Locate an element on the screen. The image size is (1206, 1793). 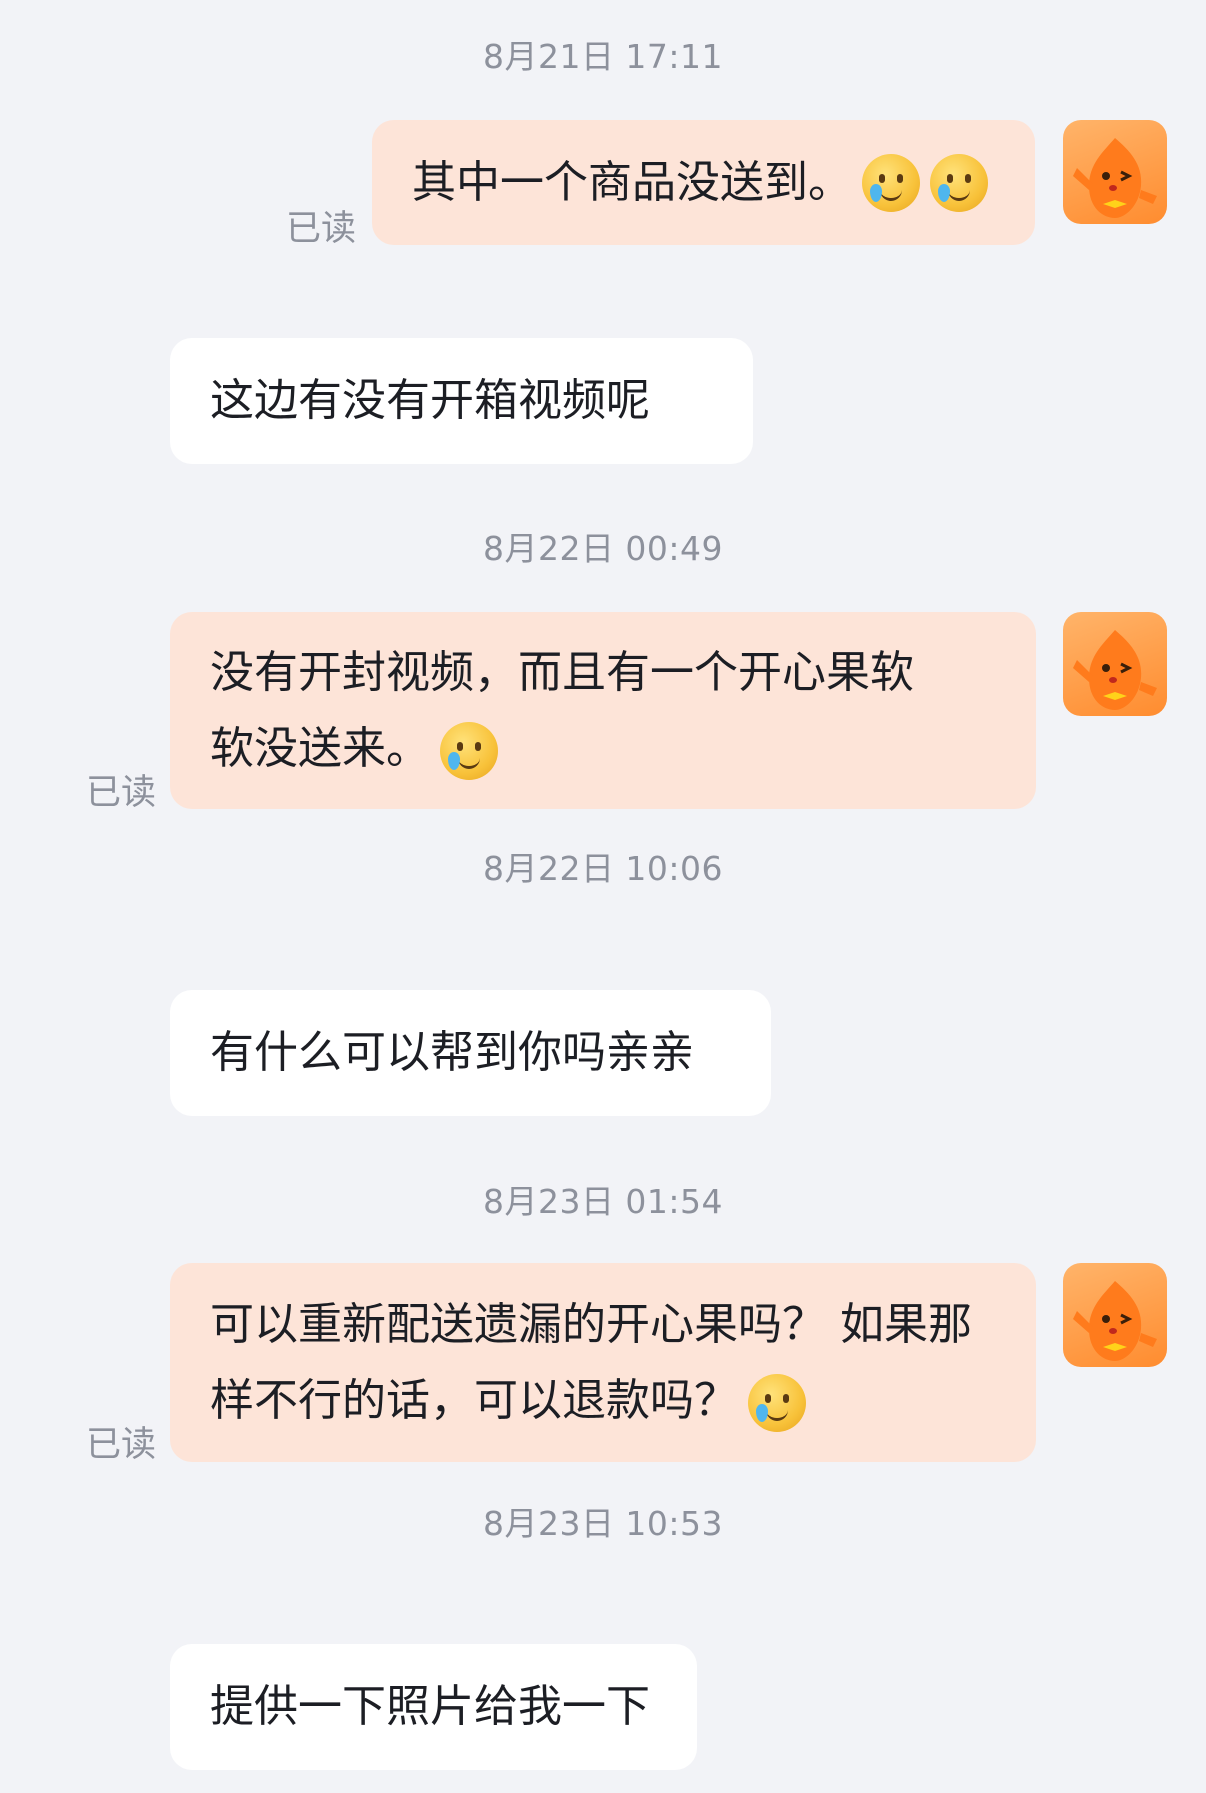
message-text: 没有开封视频，而且有一个开心果软软没送来。 is located at coordinates (575, 711).